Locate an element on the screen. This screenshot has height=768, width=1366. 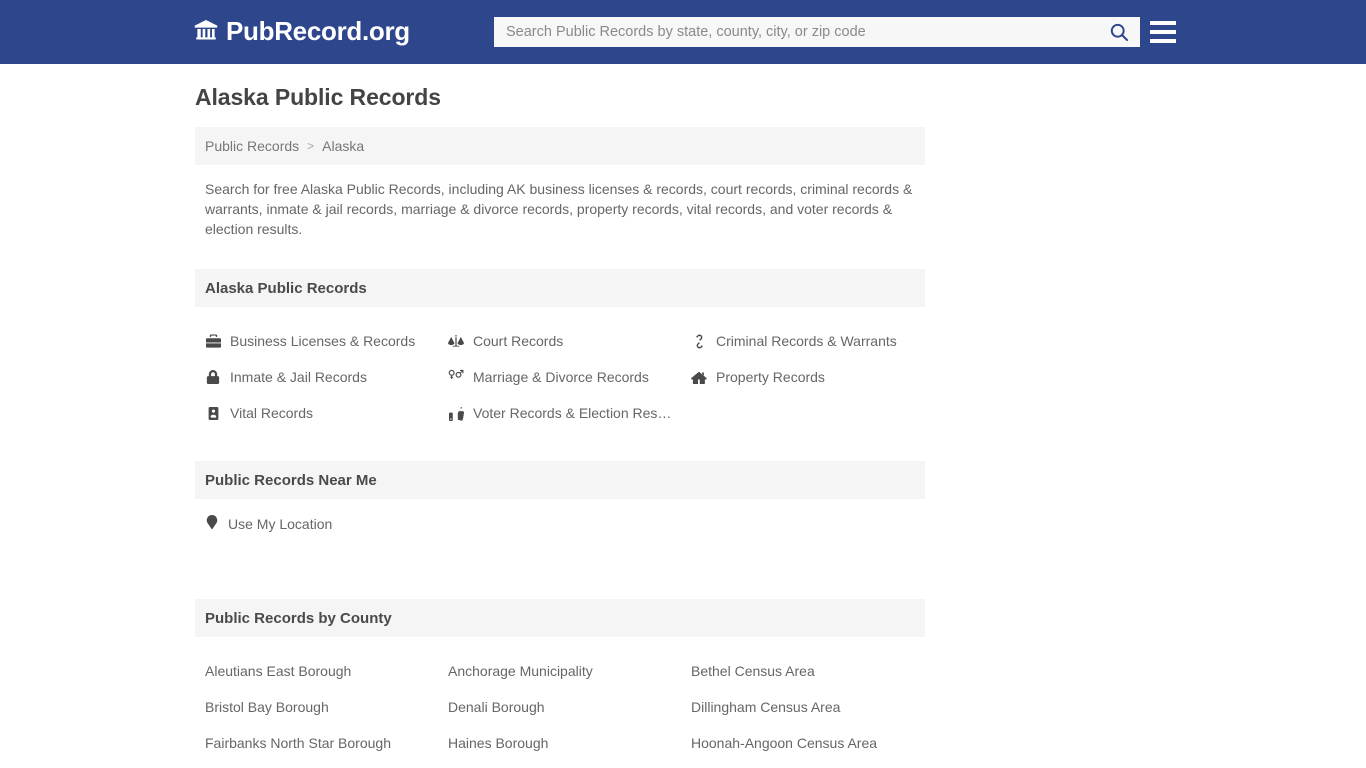
record-link-label: Marriage & Divorce Records is located at coordinates (561, 377).